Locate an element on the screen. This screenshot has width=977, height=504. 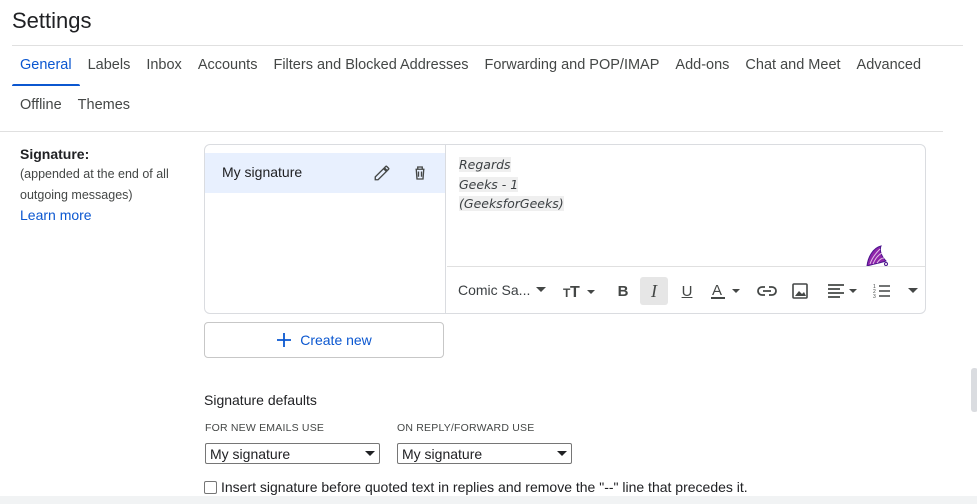
learn-more-link: Learn more is located at coordinates (56, 215).